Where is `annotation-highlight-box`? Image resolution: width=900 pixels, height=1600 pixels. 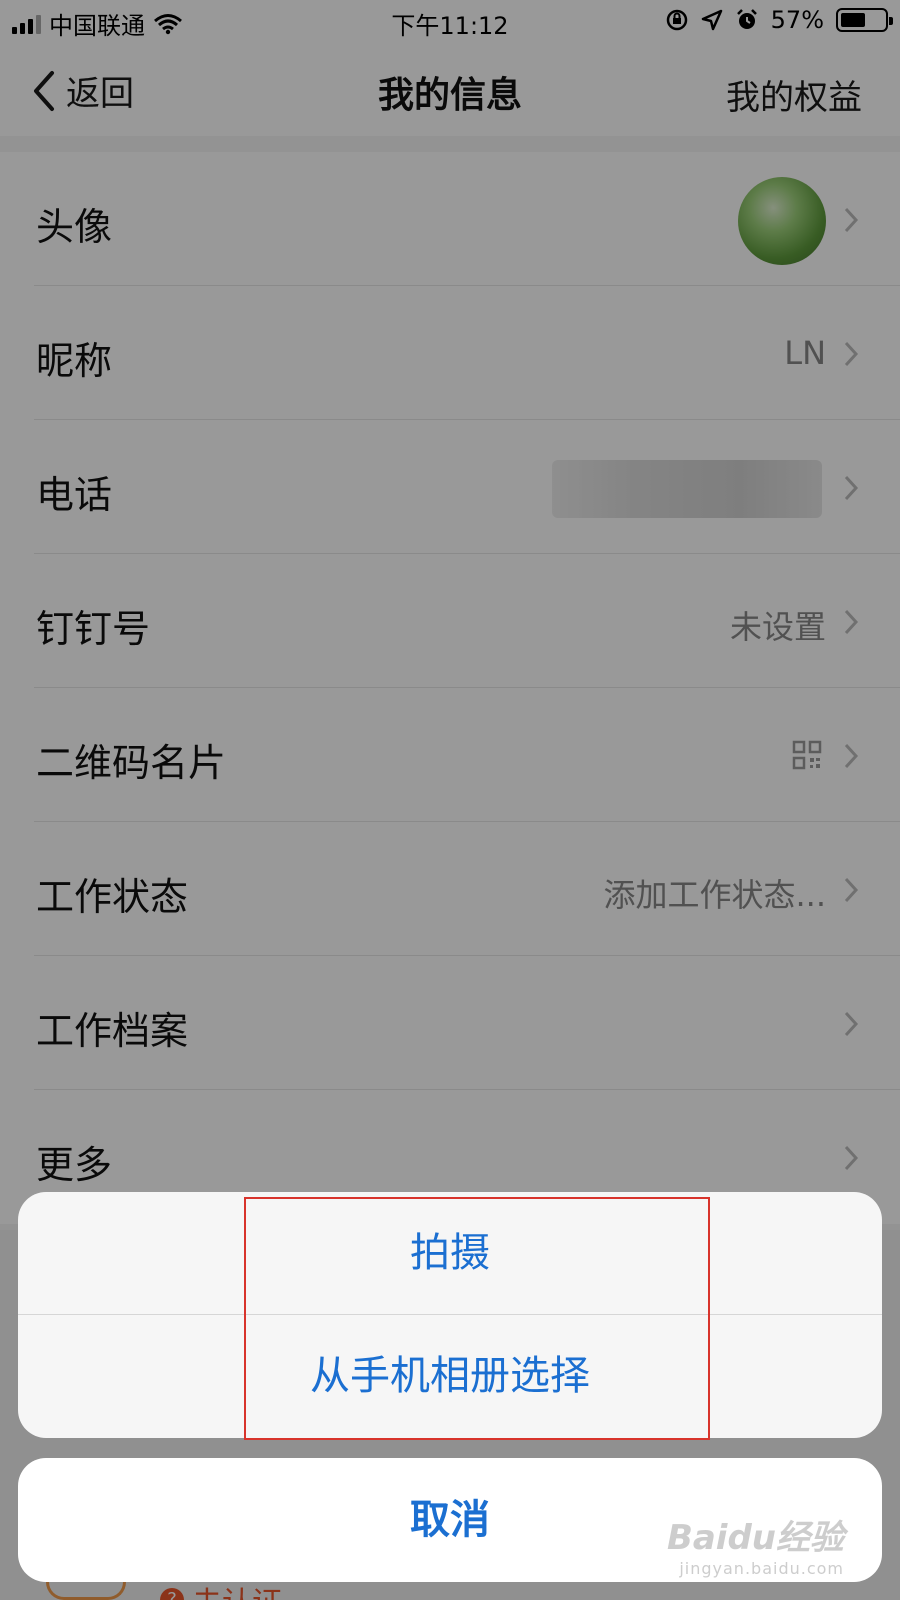
annotation-highlight-box is located at coordinates (477, 1318).